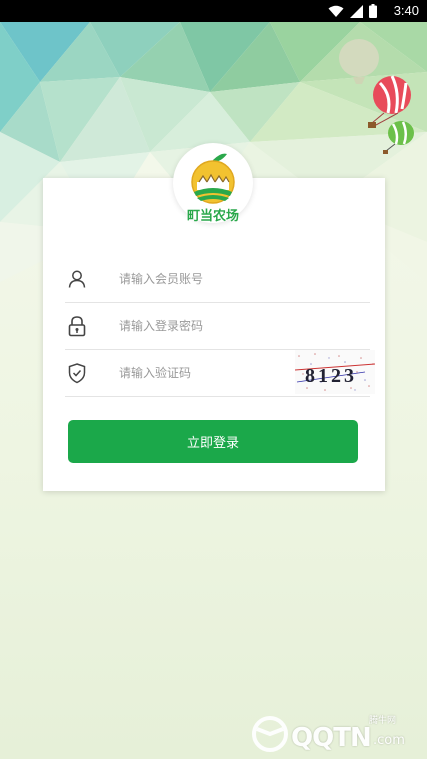 This screenshot has width=427, height=759. I want to click on logo-text: 町当农场, so click(212, 216).